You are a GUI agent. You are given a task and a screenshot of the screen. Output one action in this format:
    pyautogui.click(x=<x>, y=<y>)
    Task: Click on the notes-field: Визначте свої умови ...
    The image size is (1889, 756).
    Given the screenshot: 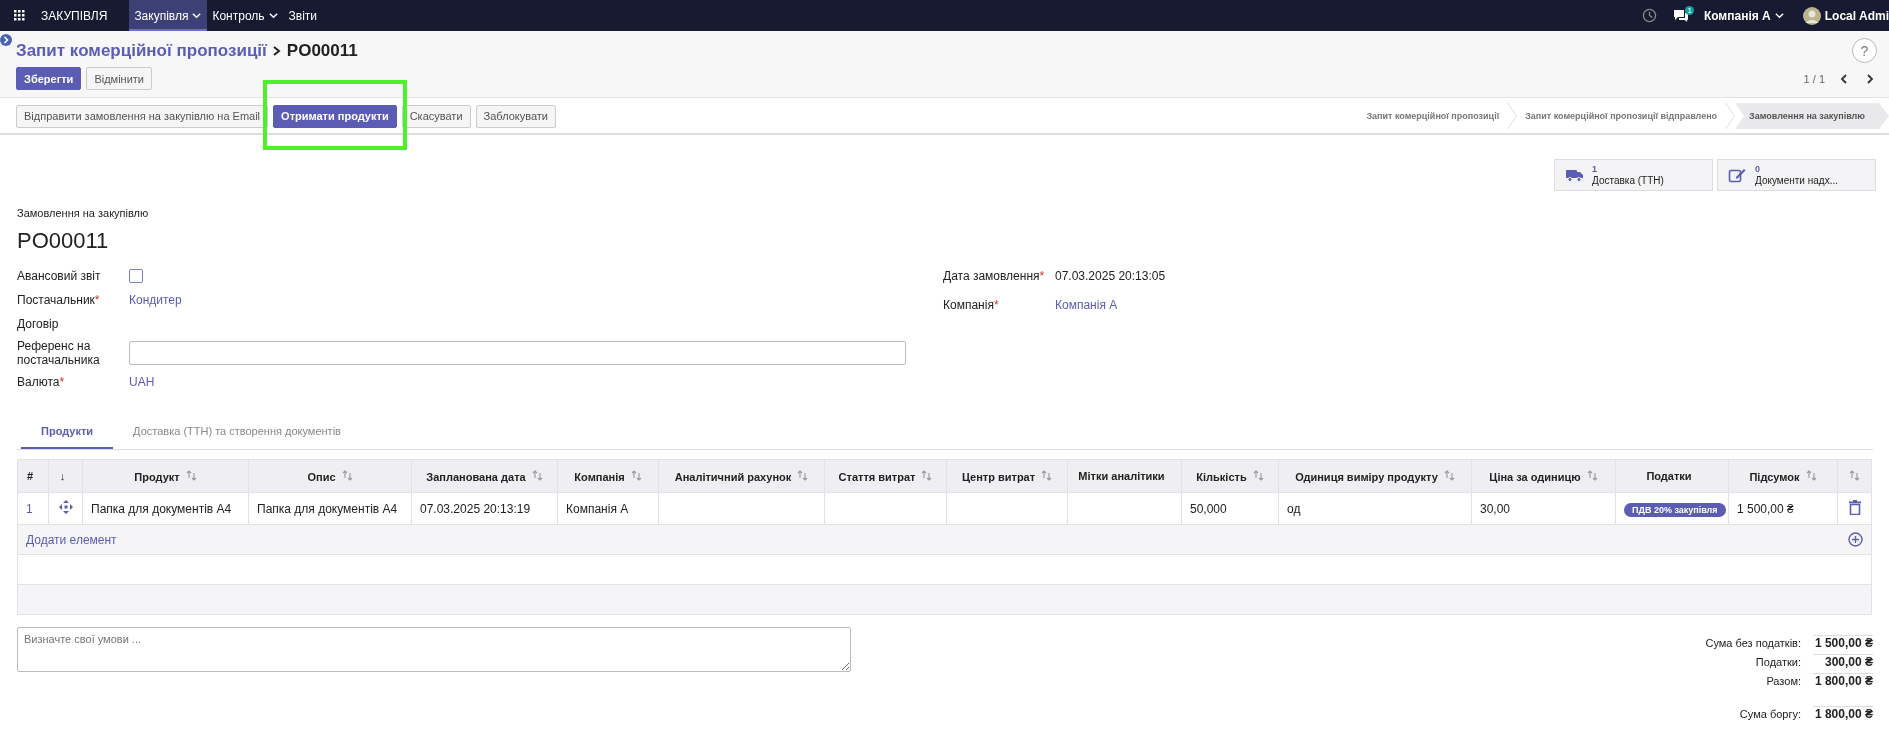 What is the action you would take?
    pyautogui.click(x=434, y=649)
    